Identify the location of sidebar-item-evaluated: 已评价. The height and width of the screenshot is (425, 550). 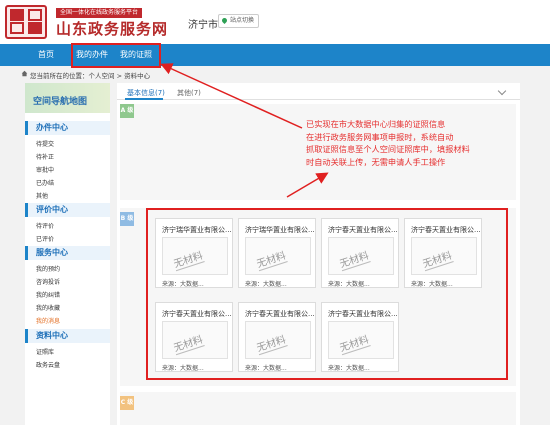
(45, 238).